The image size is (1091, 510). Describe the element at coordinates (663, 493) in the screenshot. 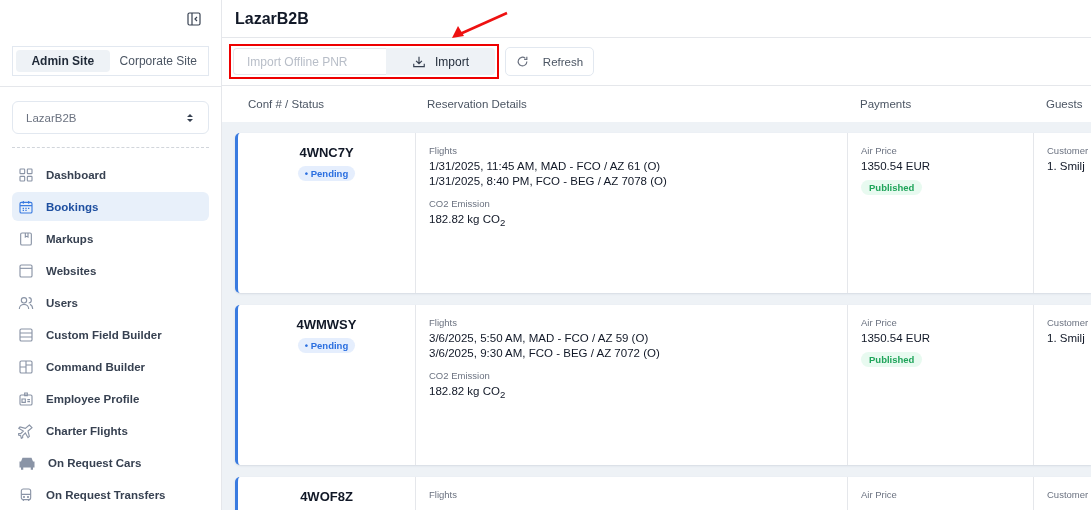

I see `booking-card: 4WOF8Z Flights Air Price Customer` at that location.